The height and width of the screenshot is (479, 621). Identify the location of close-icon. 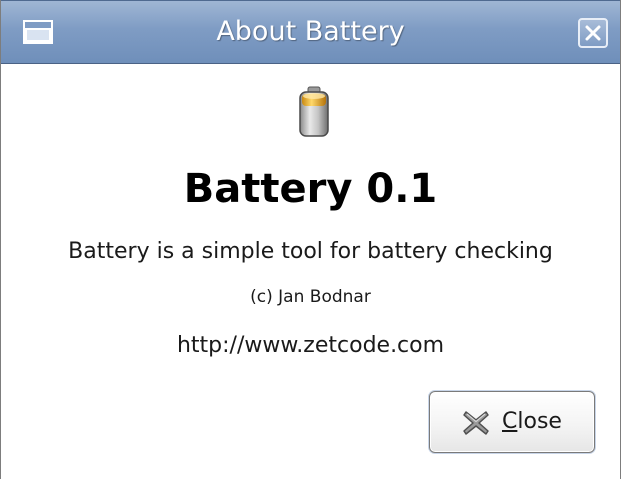
(593, 33).